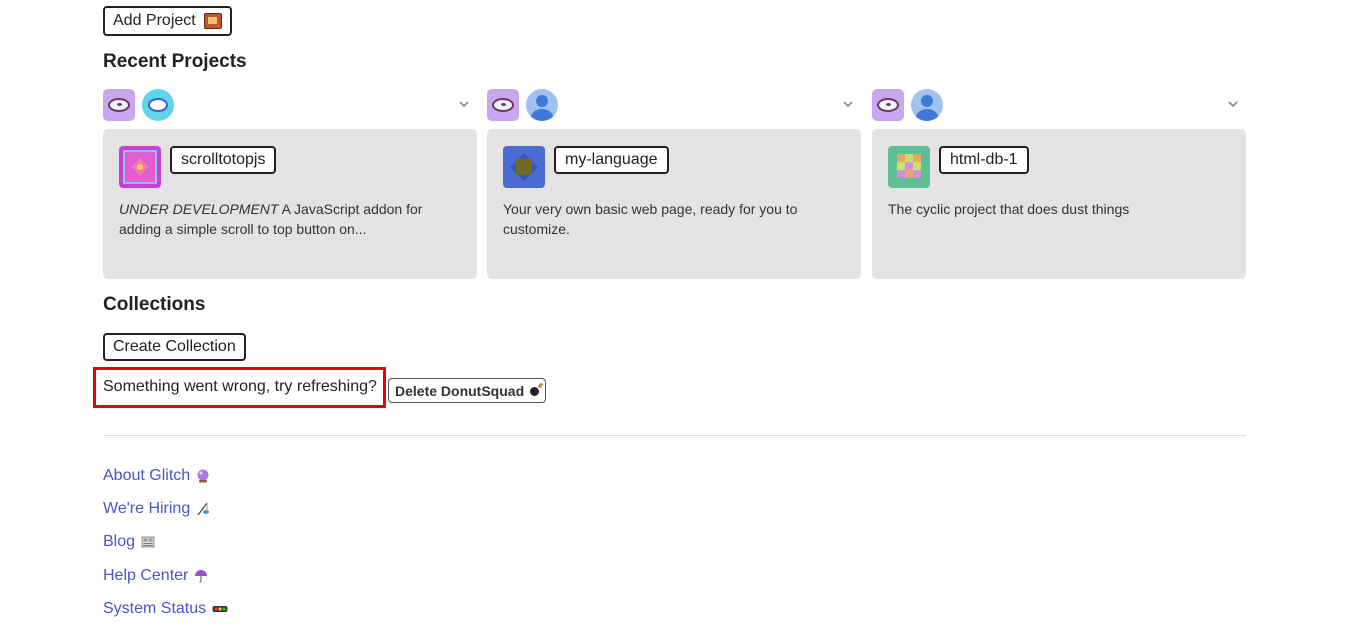 The image size is (1349, 625). Describe the element at coordinates (611, 160) in the screenshot. I see `project-name-button: my-language` at that location.